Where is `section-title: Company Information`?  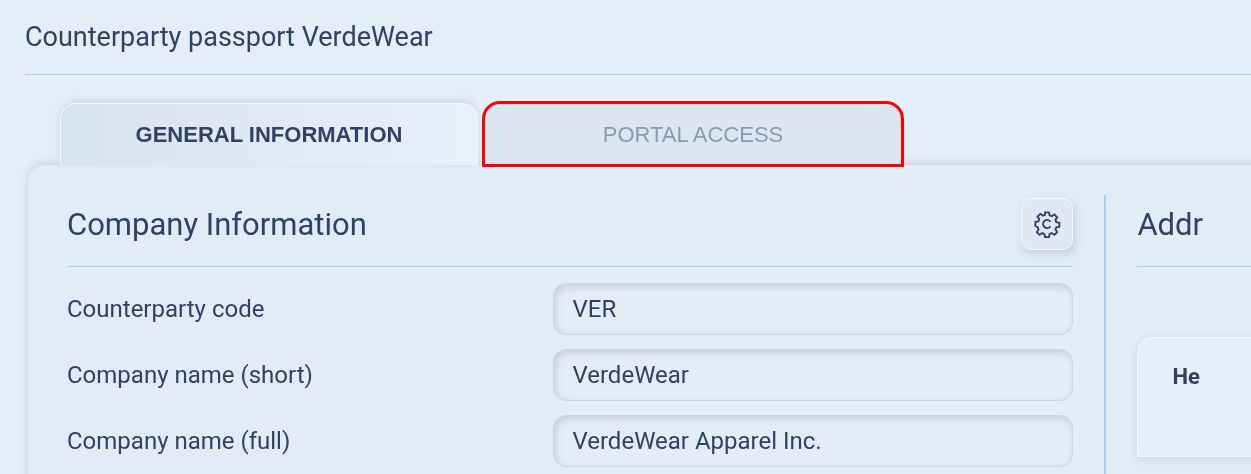
section-title: Company Information is located at coordinates (217, 224).